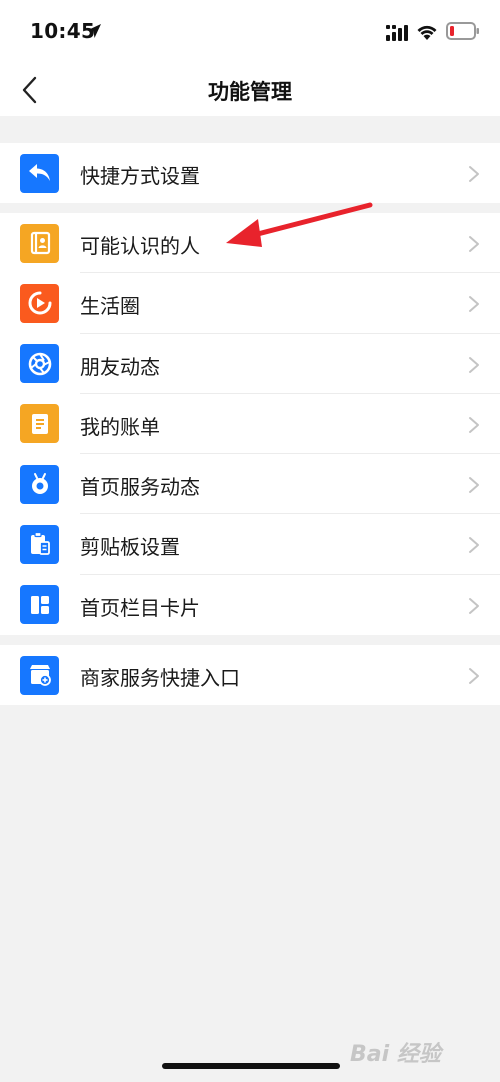  I want to click on status-bar: 10:45, so click(250, 32).